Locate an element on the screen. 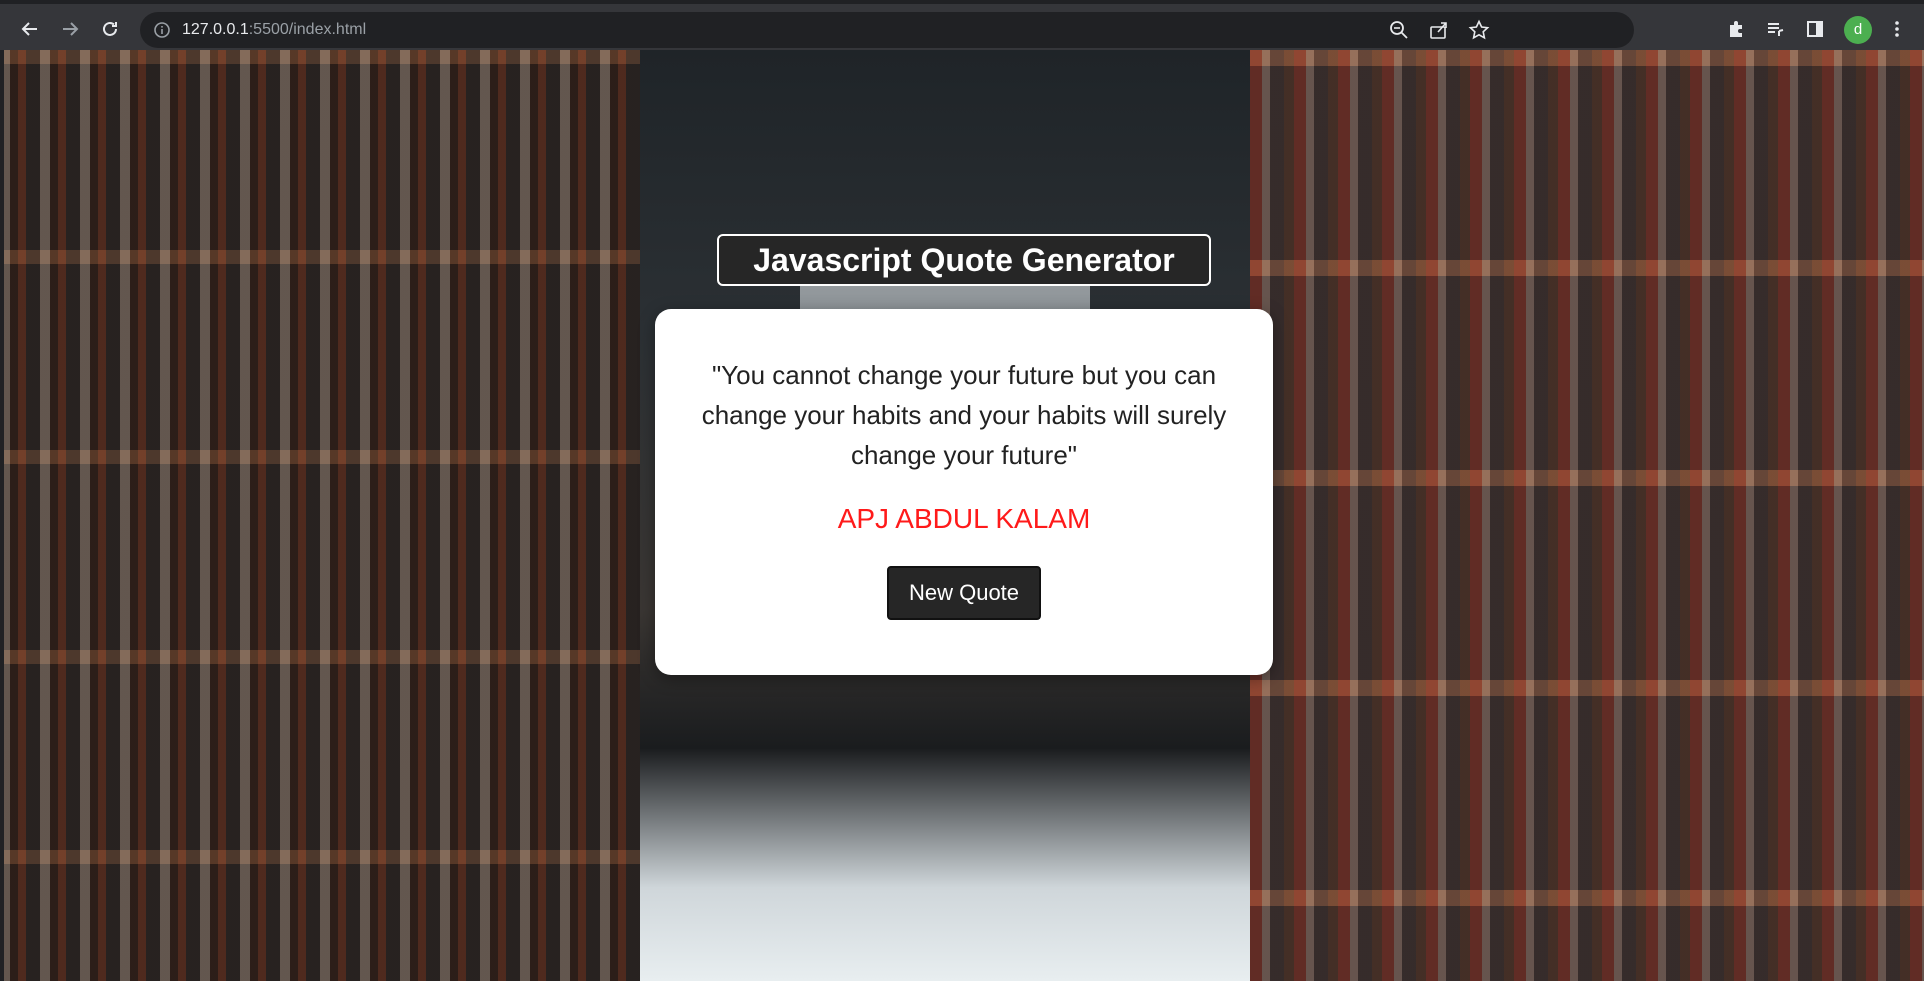 The height and width of the screenshot is (981, 1924). arrow-right-icon is located at coordinates (71, 29).